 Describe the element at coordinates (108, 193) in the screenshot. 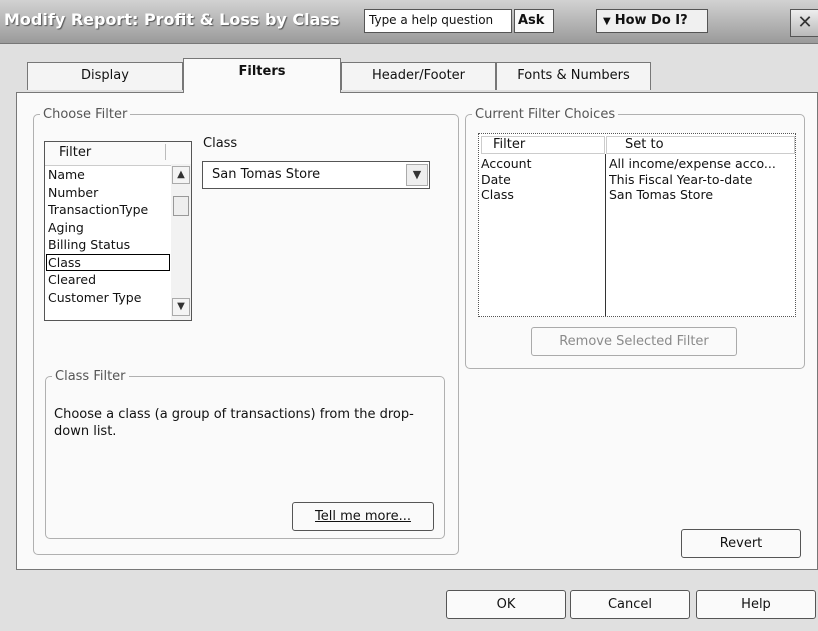

I see `list-item: Number` at that location.